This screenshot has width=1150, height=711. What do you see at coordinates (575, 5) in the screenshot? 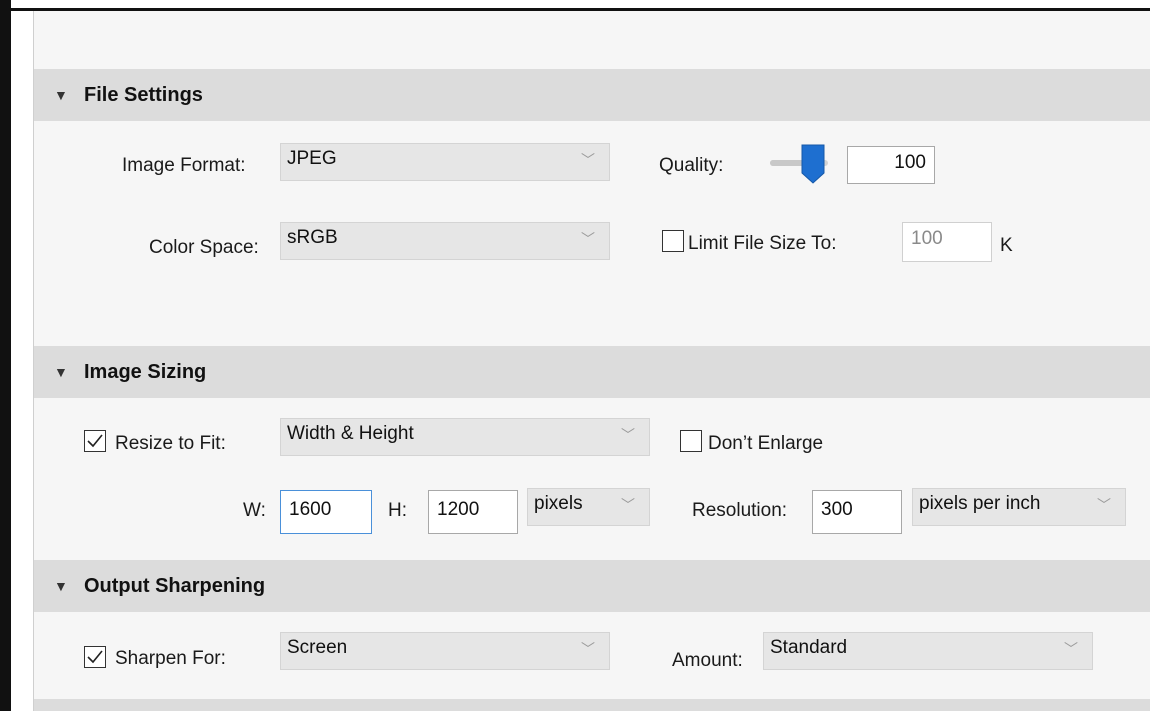
I see `window-top-border` at bounding box center [575, 5].